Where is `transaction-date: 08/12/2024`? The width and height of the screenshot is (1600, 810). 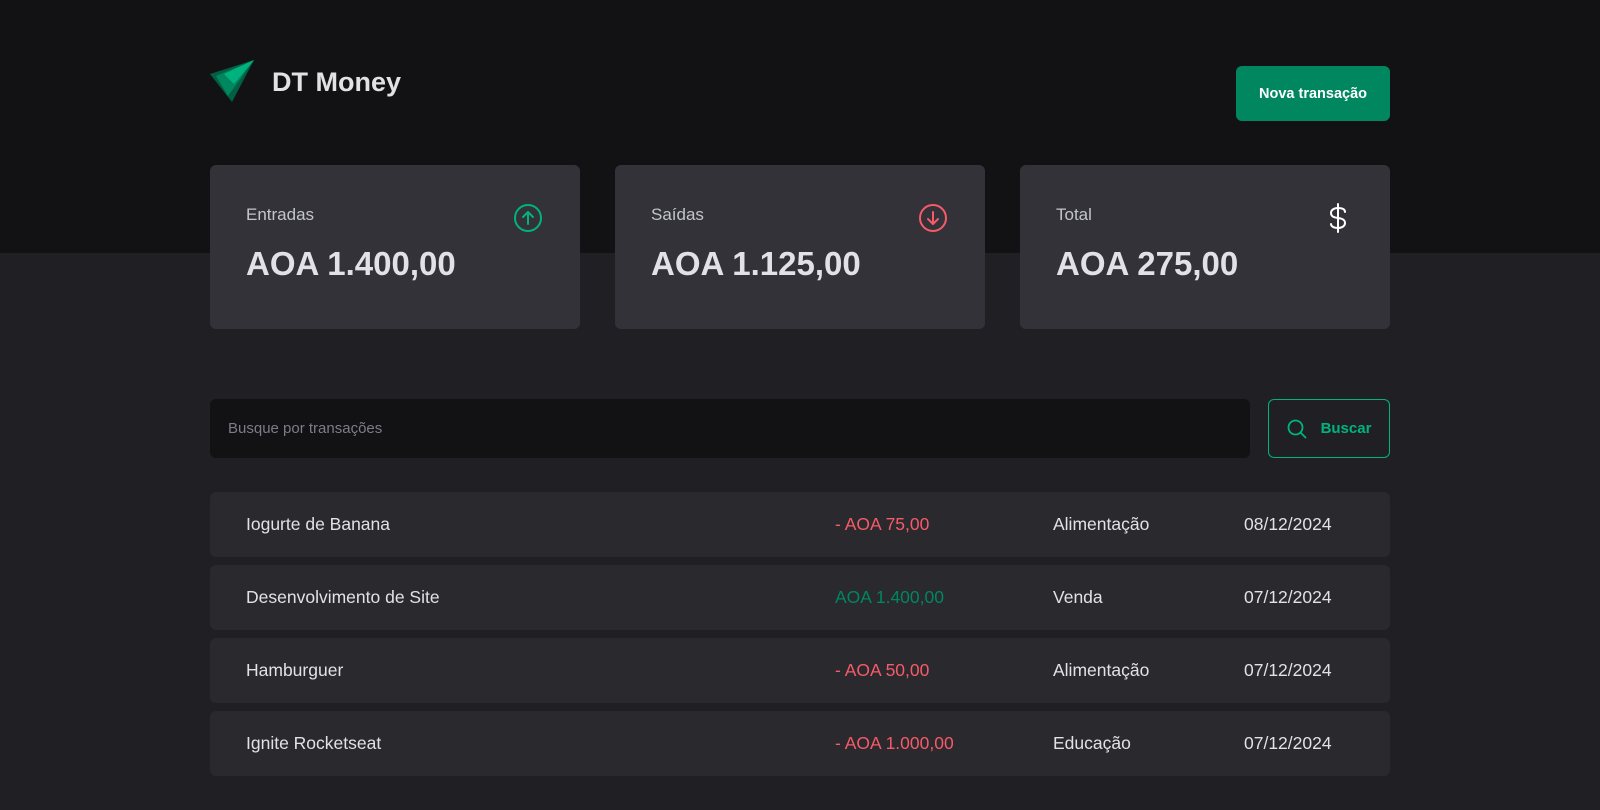 transaction-date: 08/12/2024 is located at coordinates (1288, 524).